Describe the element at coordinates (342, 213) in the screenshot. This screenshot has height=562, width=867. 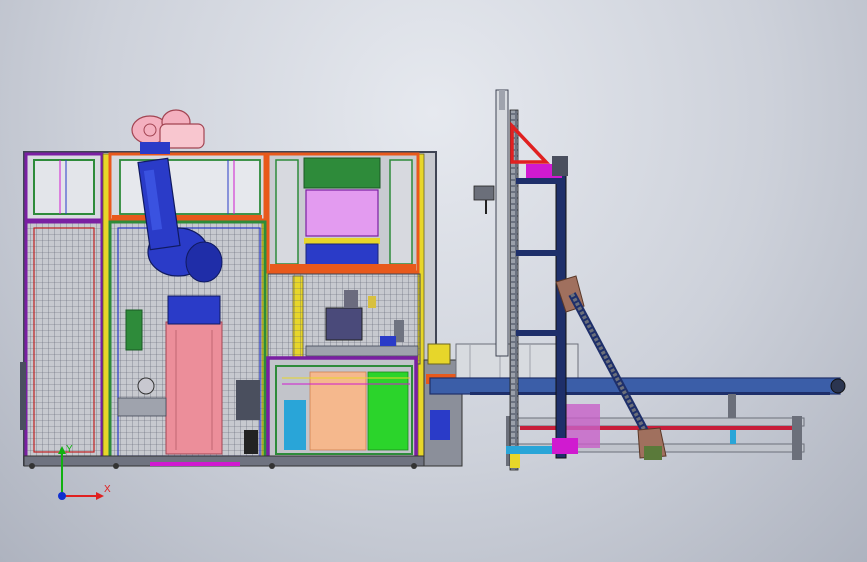
I see `magenta-hopper` at that location.